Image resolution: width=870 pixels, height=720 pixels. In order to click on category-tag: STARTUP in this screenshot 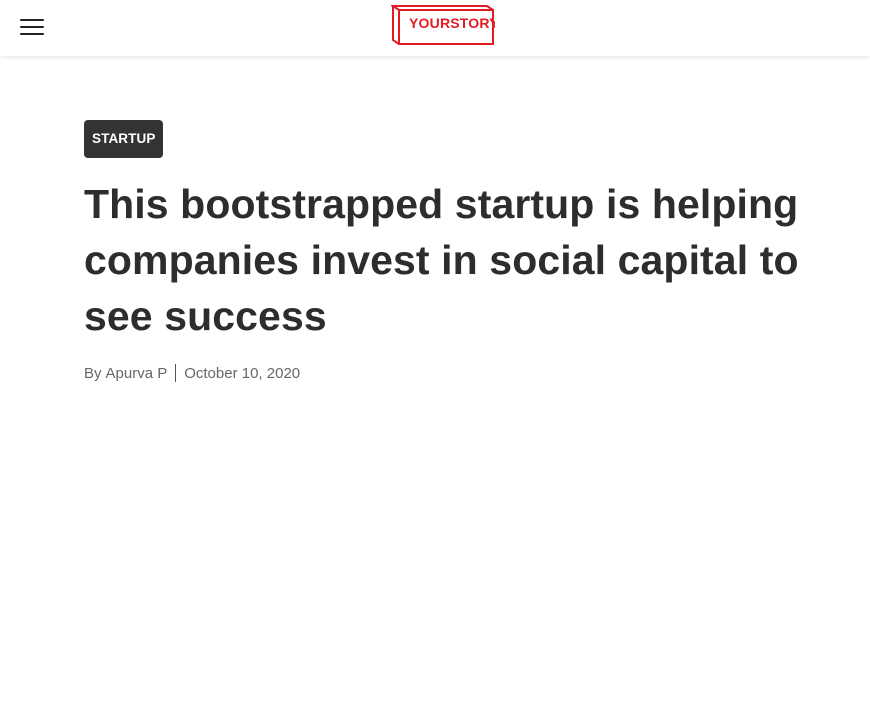, I will do `click(124, 139)`.